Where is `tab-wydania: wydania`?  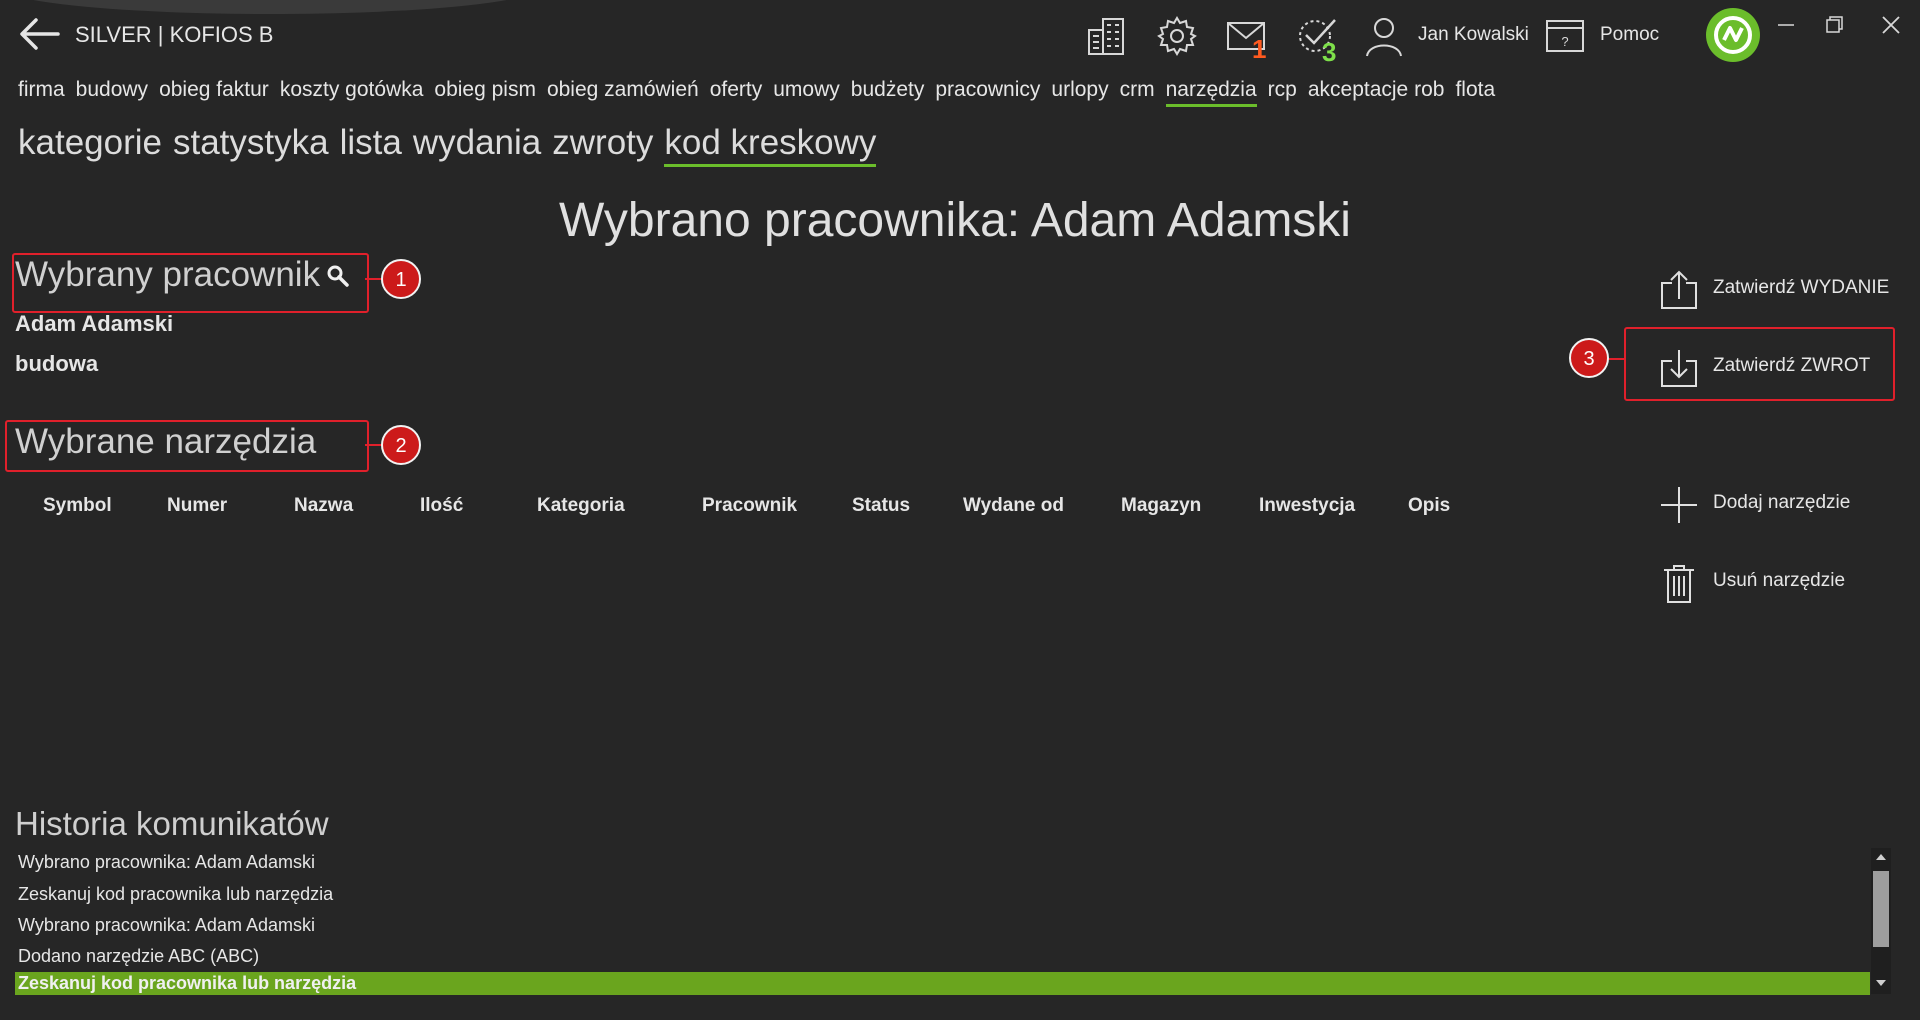 tab-wydania: wydania is located at coordinates (477, 142).